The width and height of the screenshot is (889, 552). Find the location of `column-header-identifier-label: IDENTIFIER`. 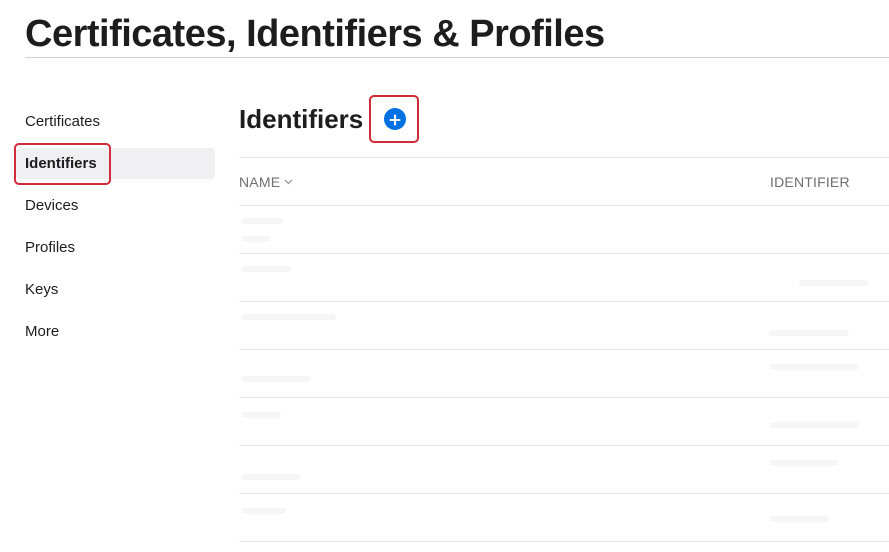

column-header-identifier-label: IDENTIFIER is located at coordinates (810, 182).